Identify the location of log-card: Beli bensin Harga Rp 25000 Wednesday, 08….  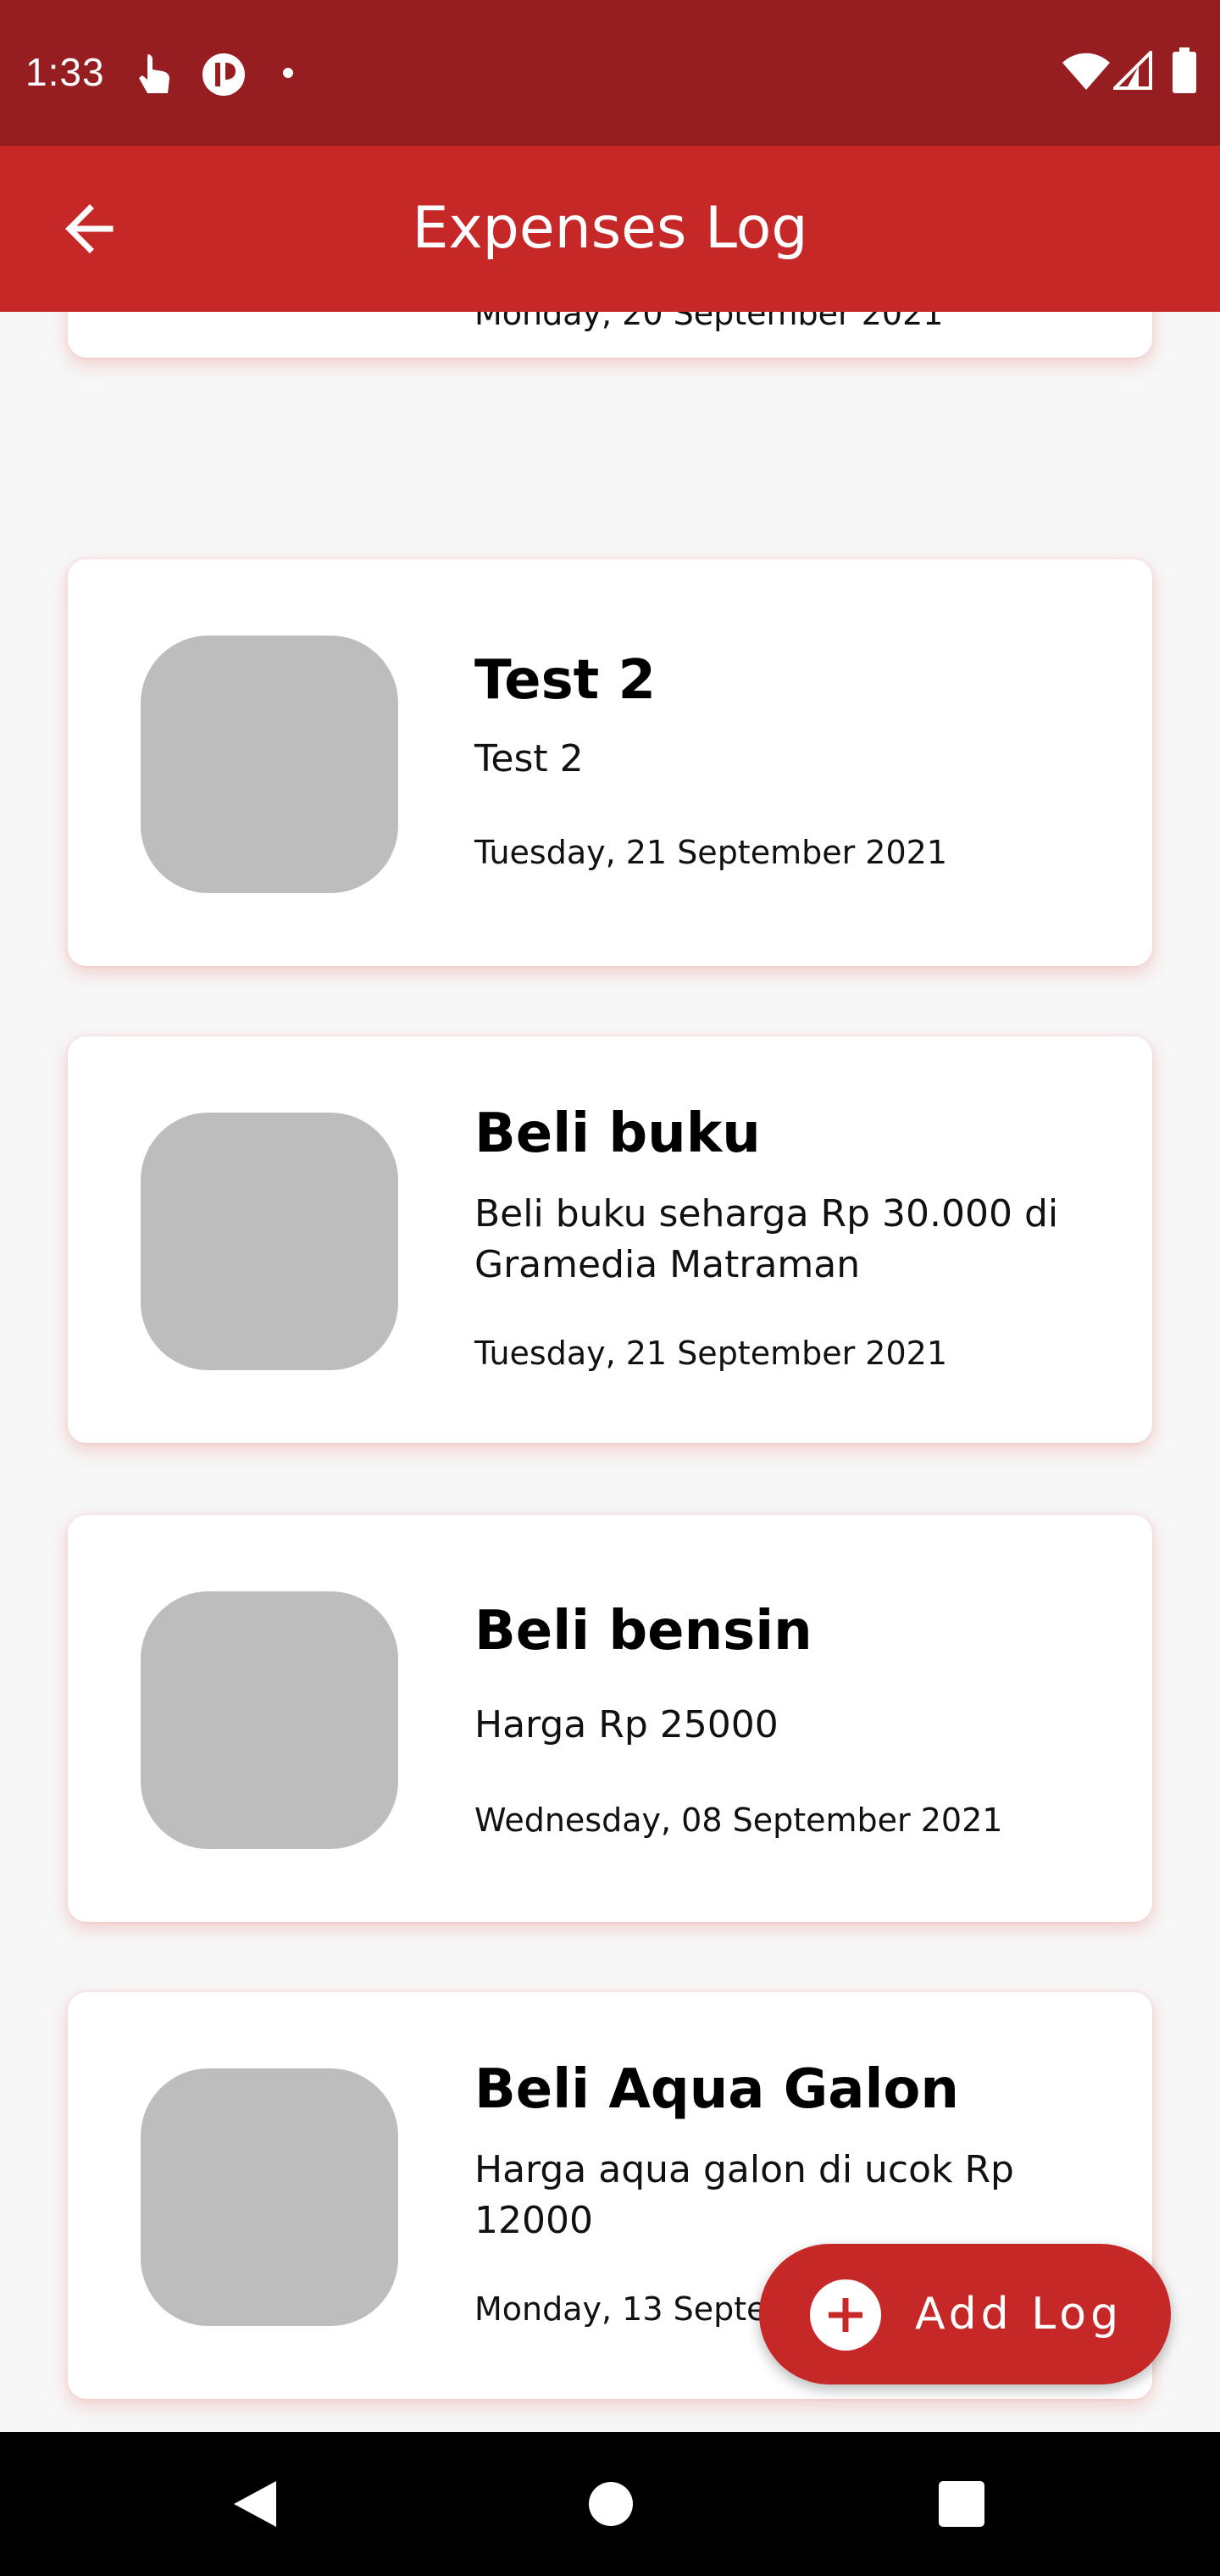
(610, 1718).